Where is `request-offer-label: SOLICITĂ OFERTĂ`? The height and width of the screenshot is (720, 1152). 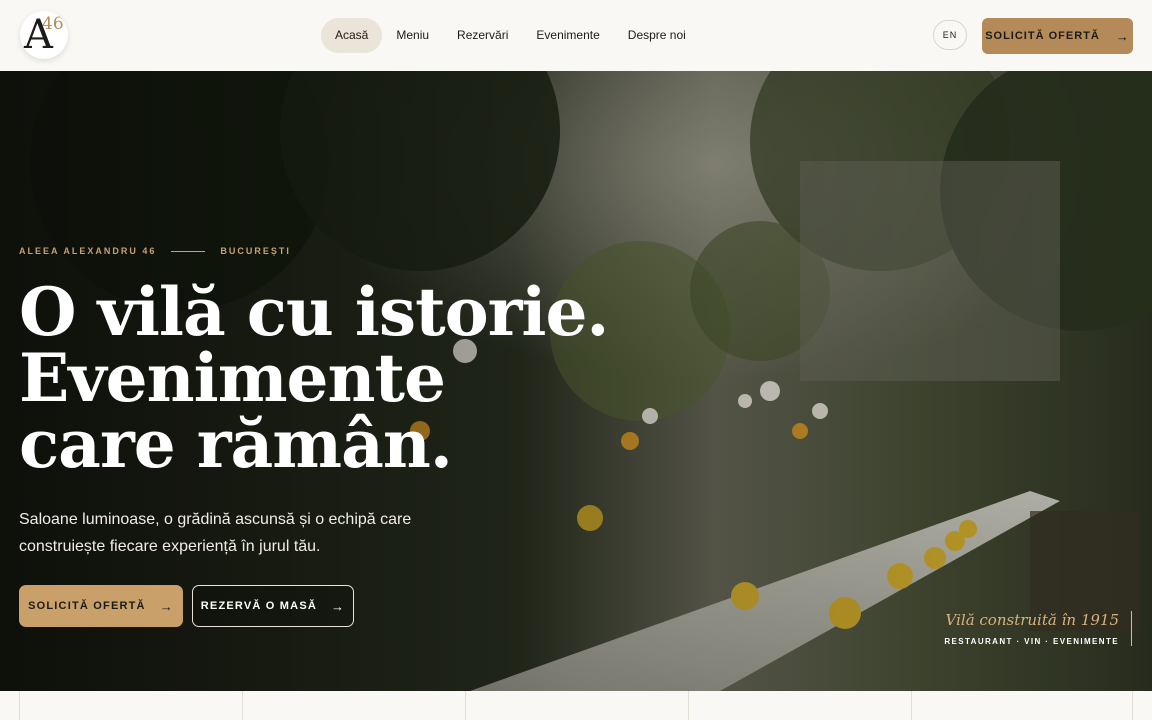 request-offer-label: SOLICITĂ OFERTĂ is located at coordinates (1042, 36).